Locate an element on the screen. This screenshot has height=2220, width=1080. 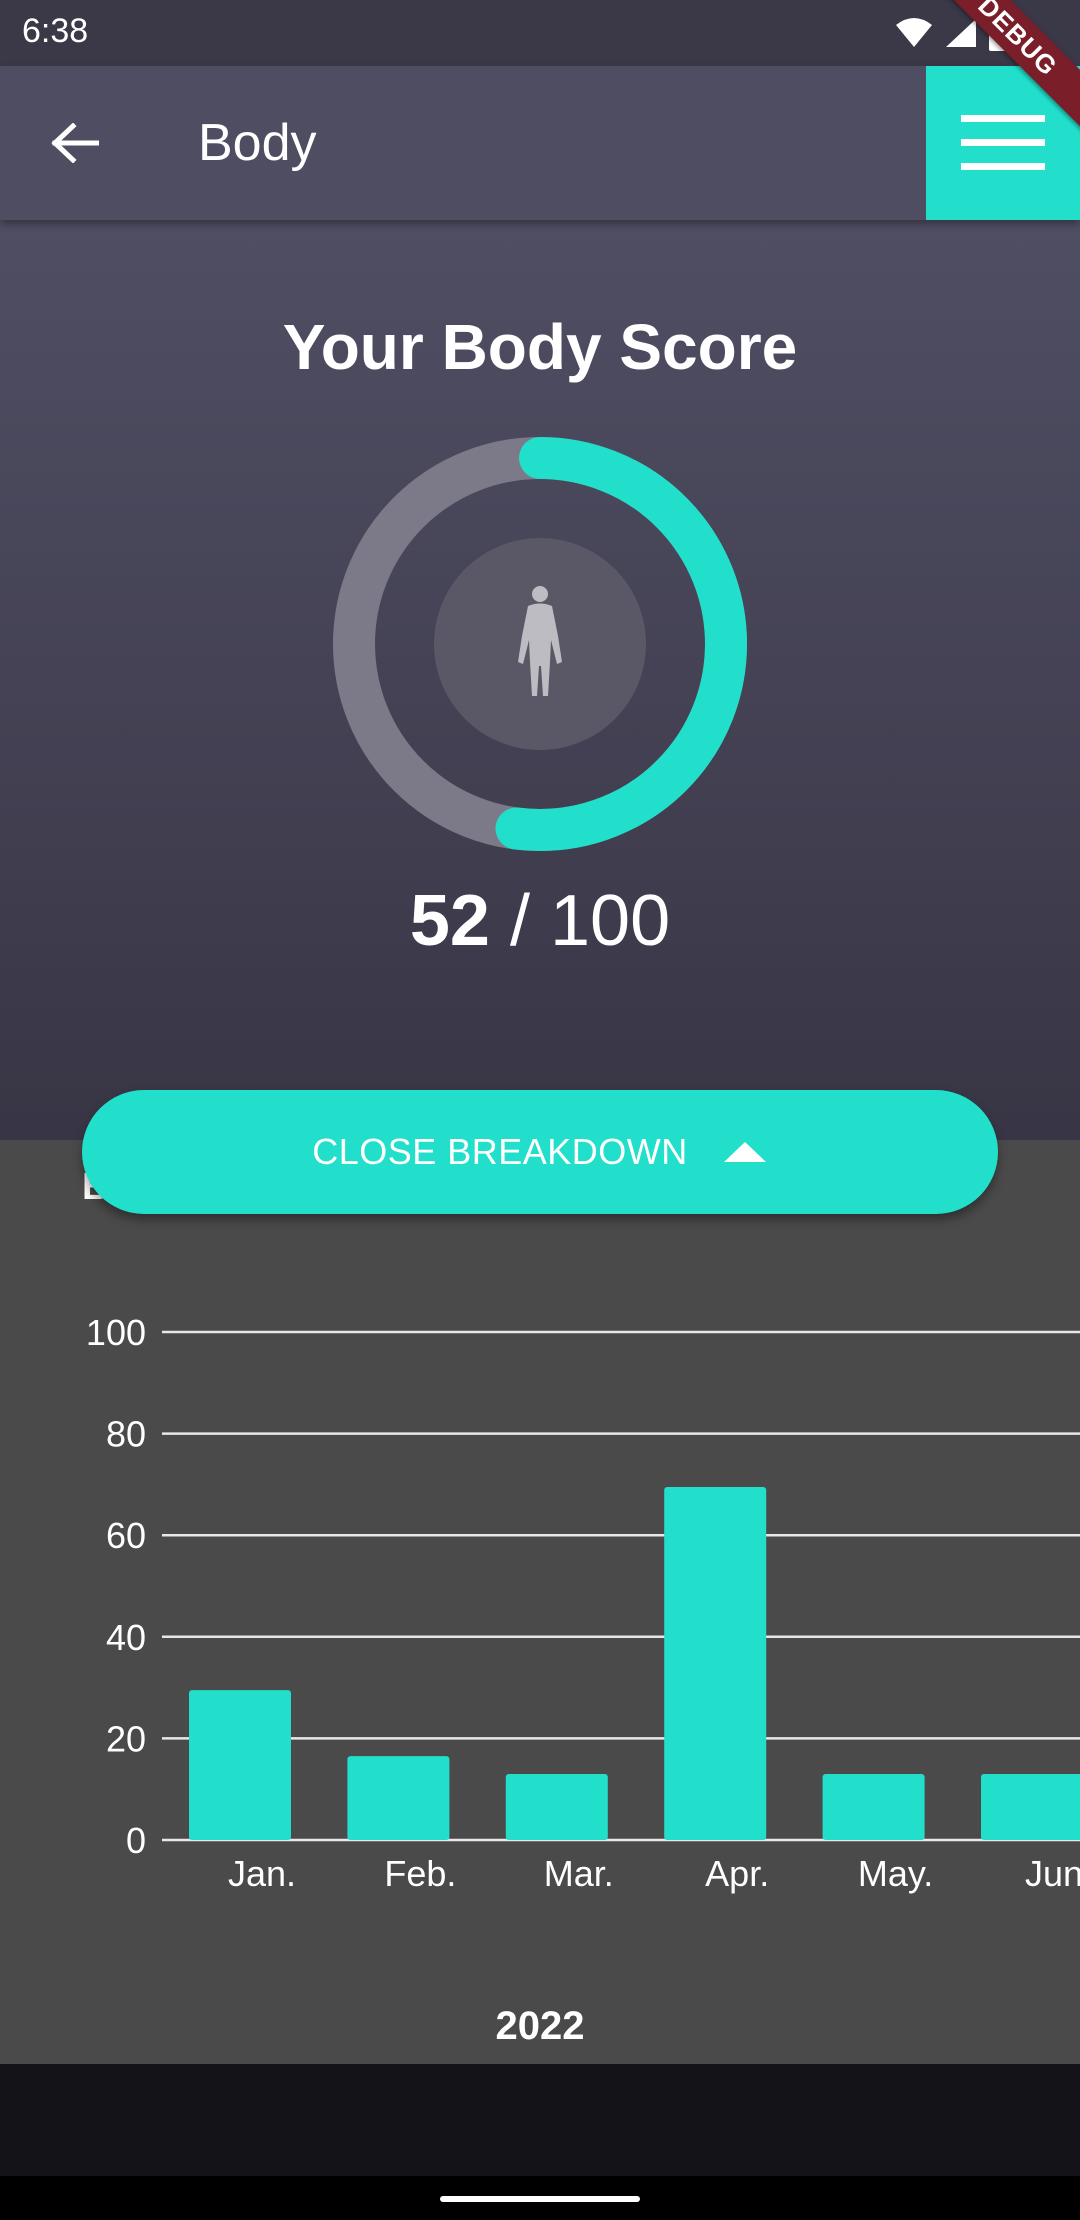
arrow-left-icon is located at coordinates (75, 143).